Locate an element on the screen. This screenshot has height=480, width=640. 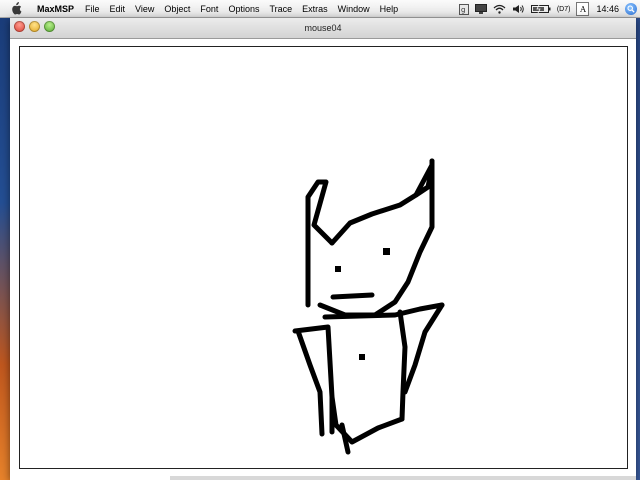
menu-extras: Extras is located at coordinates (315, 9).